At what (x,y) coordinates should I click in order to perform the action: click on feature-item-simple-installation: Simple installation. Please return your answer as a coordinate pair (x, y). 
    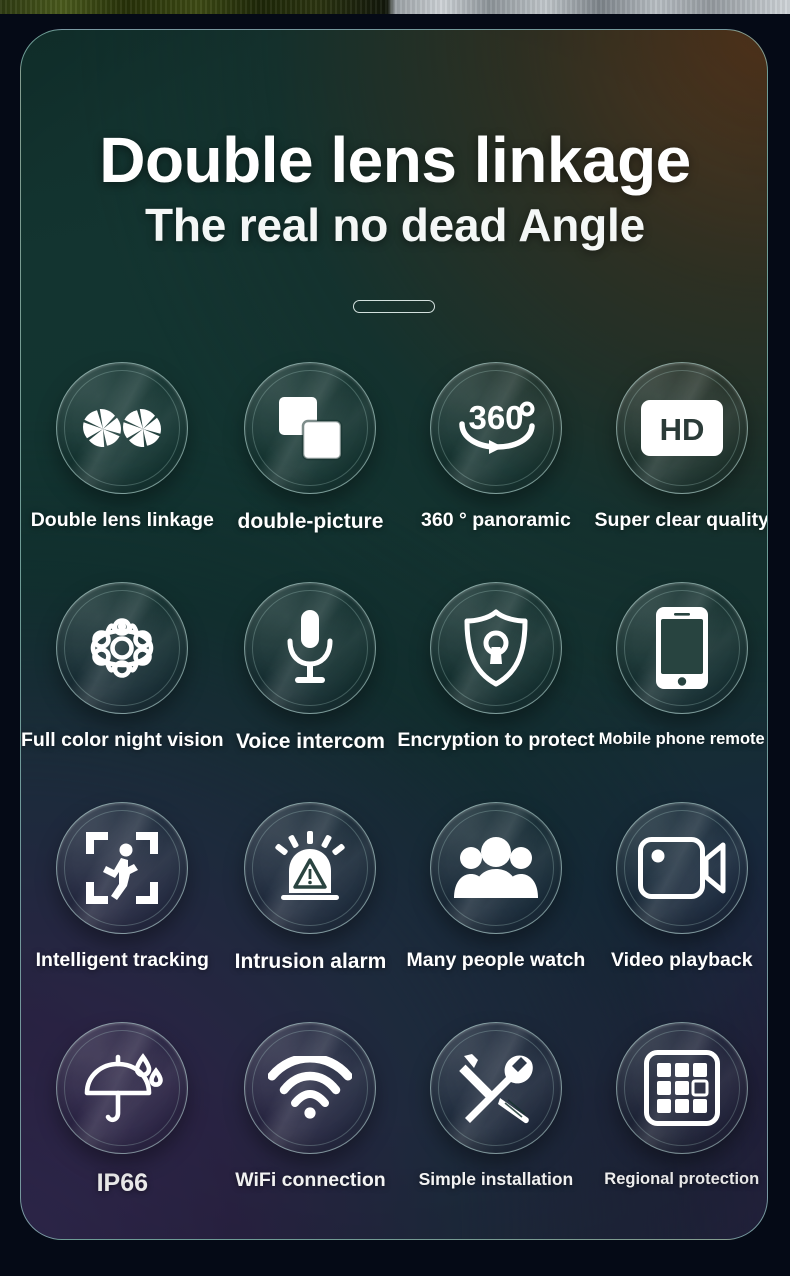
    Looking at the image, I should click on (495, 1130).